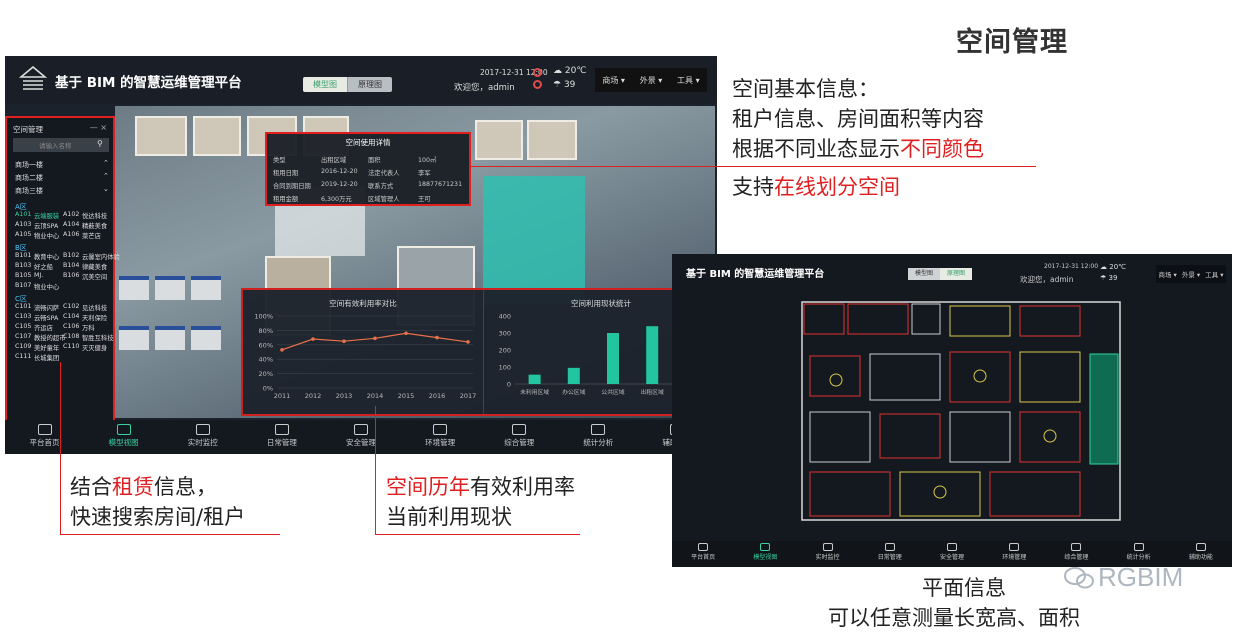 Image resolution: width=1247 pixels, height=632 pixels. Describe the element at coordinates (23, 275) in the screenshot. I see `room-code: B105` at that location.